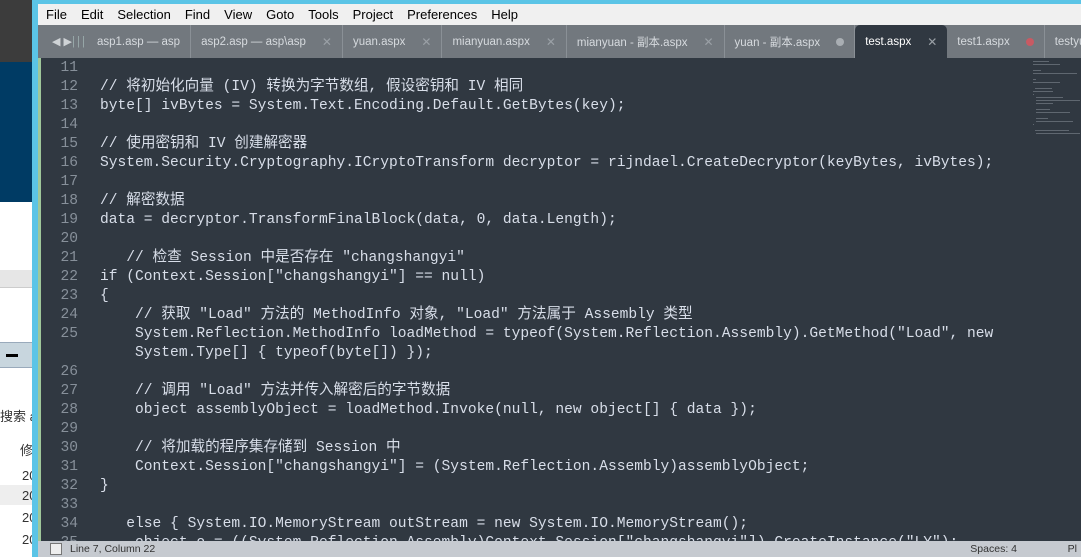 This screenshot has width=1081, height=557. Describe the element at coordinates (56, 549) in the screenshot. I see `panel-toggle-icon` at that location.